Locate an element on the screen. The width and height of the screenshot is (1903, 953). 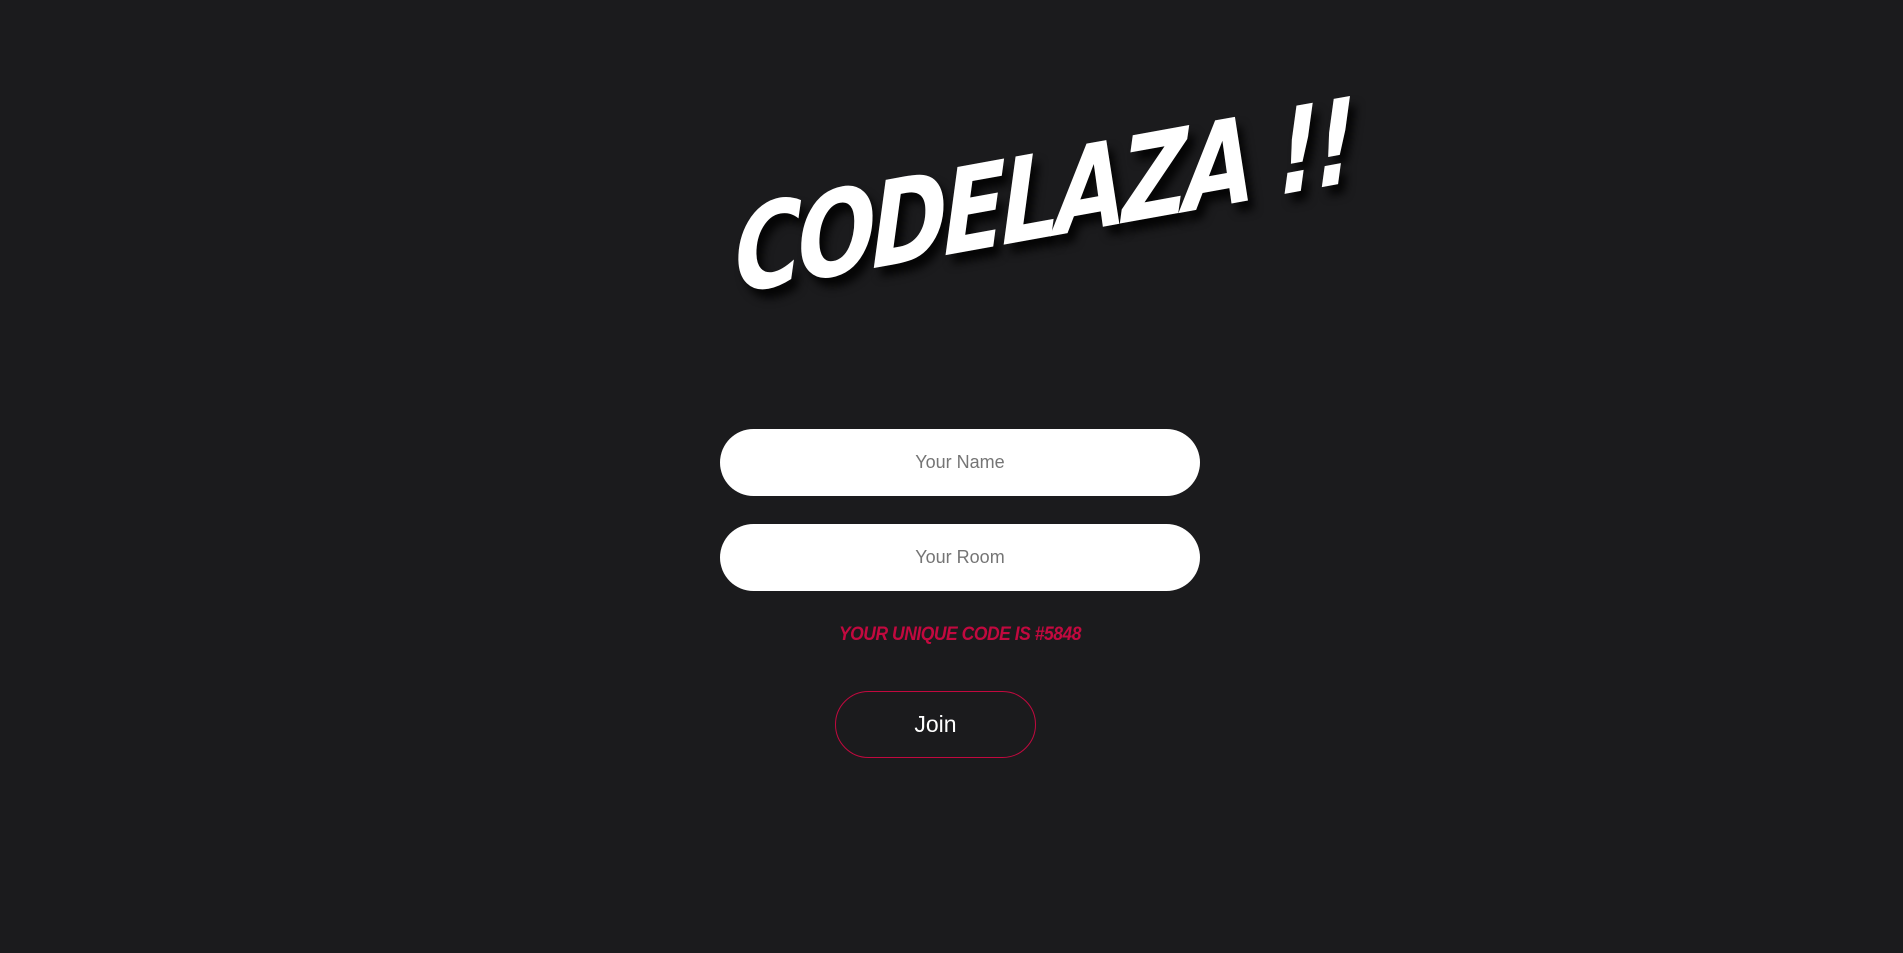
name-input is located at coordinates (960, 462).